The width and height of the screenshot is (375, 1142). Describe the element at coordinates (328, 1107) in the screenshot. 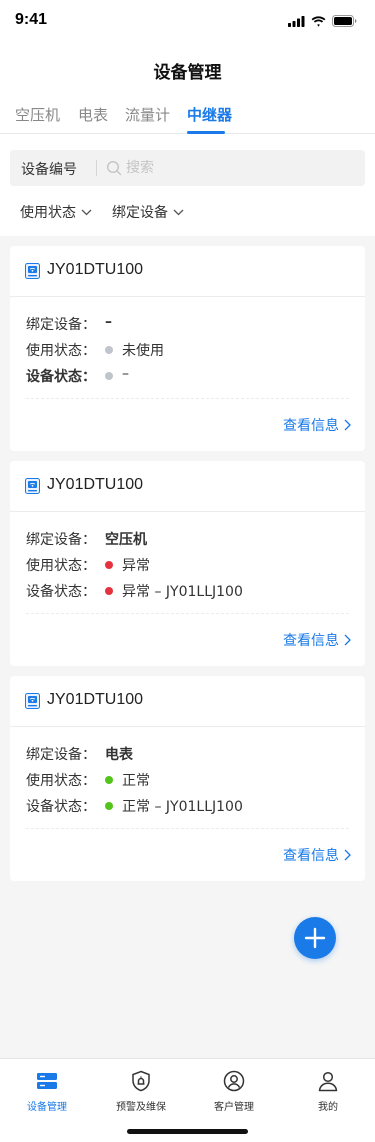

I see `tabbar-label: 我的` at that location.